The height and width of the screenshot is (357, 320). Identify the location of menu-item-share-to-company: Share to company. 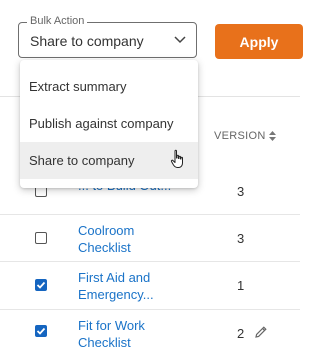
(109, 160).